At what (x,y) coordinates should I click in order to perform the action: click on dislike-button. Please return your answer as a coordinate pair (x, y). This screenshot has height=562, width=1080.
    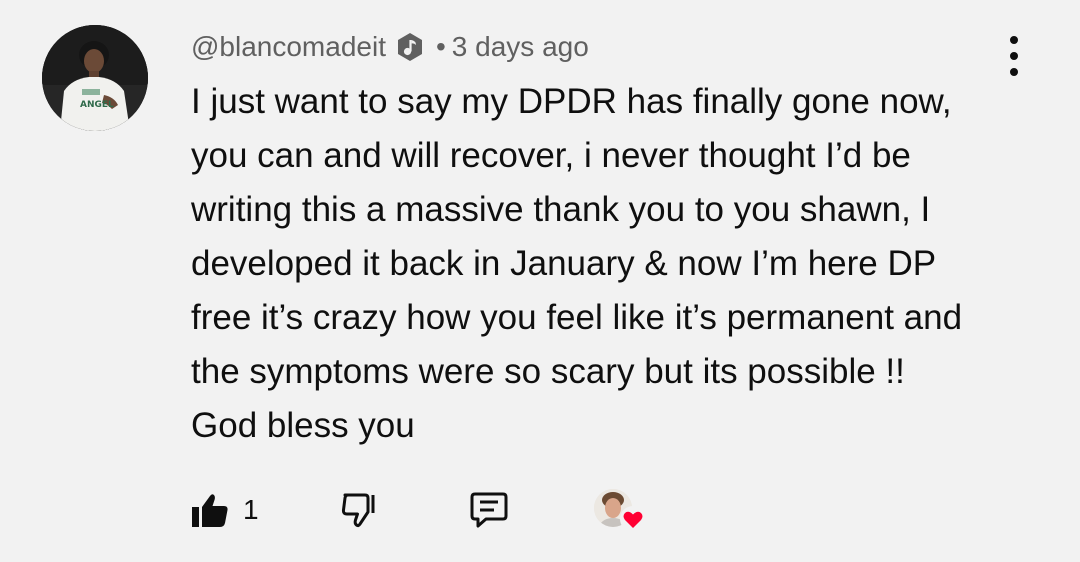
    Looking at the image, I should click on (360, 510).